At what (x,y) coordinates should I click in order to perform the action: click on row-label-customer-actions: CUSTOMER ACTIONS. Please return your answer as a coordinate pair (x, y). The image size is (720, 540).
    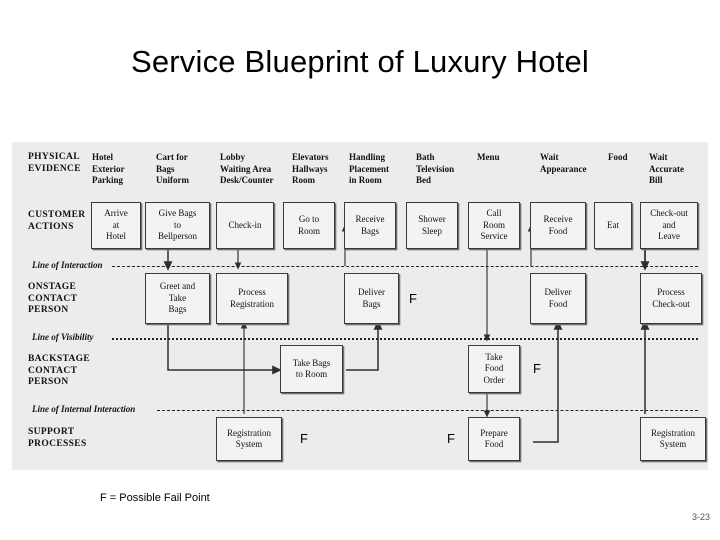
    Looking at the image, I should click on (57, 221).